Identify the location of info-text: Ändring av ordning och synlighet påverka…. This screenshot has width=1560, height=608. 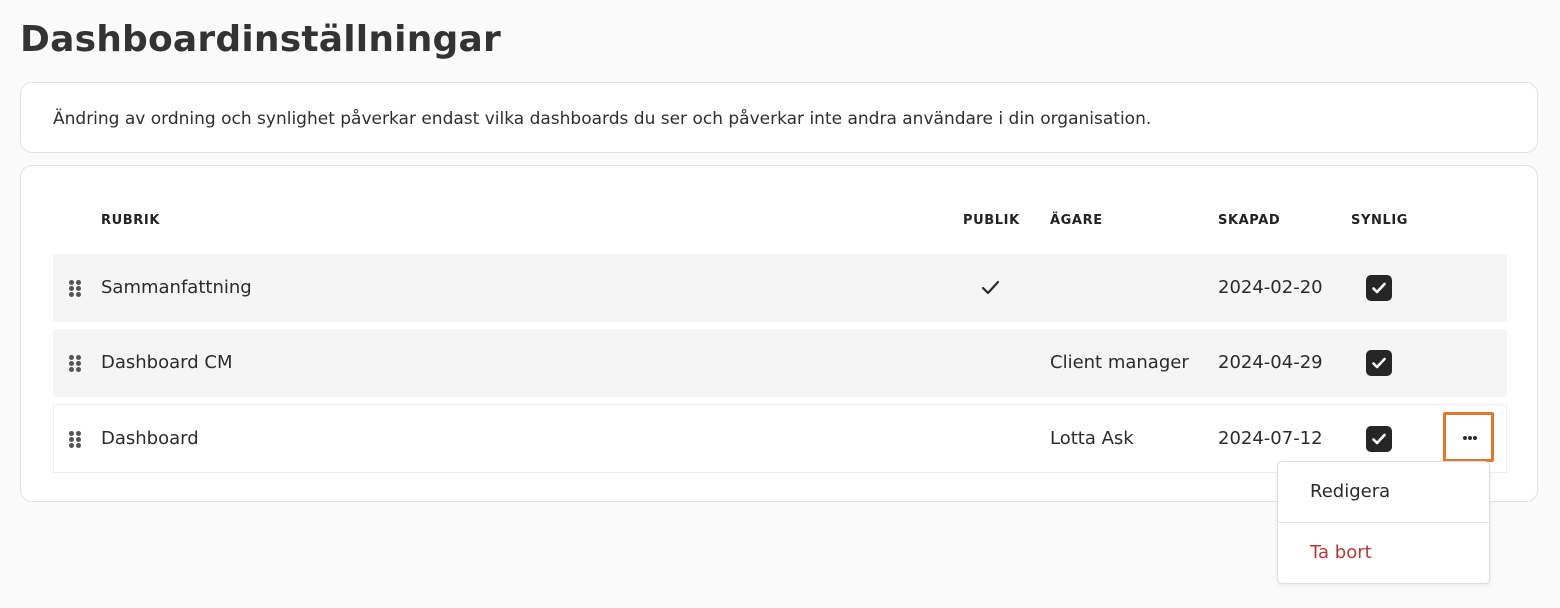
(602, 119).